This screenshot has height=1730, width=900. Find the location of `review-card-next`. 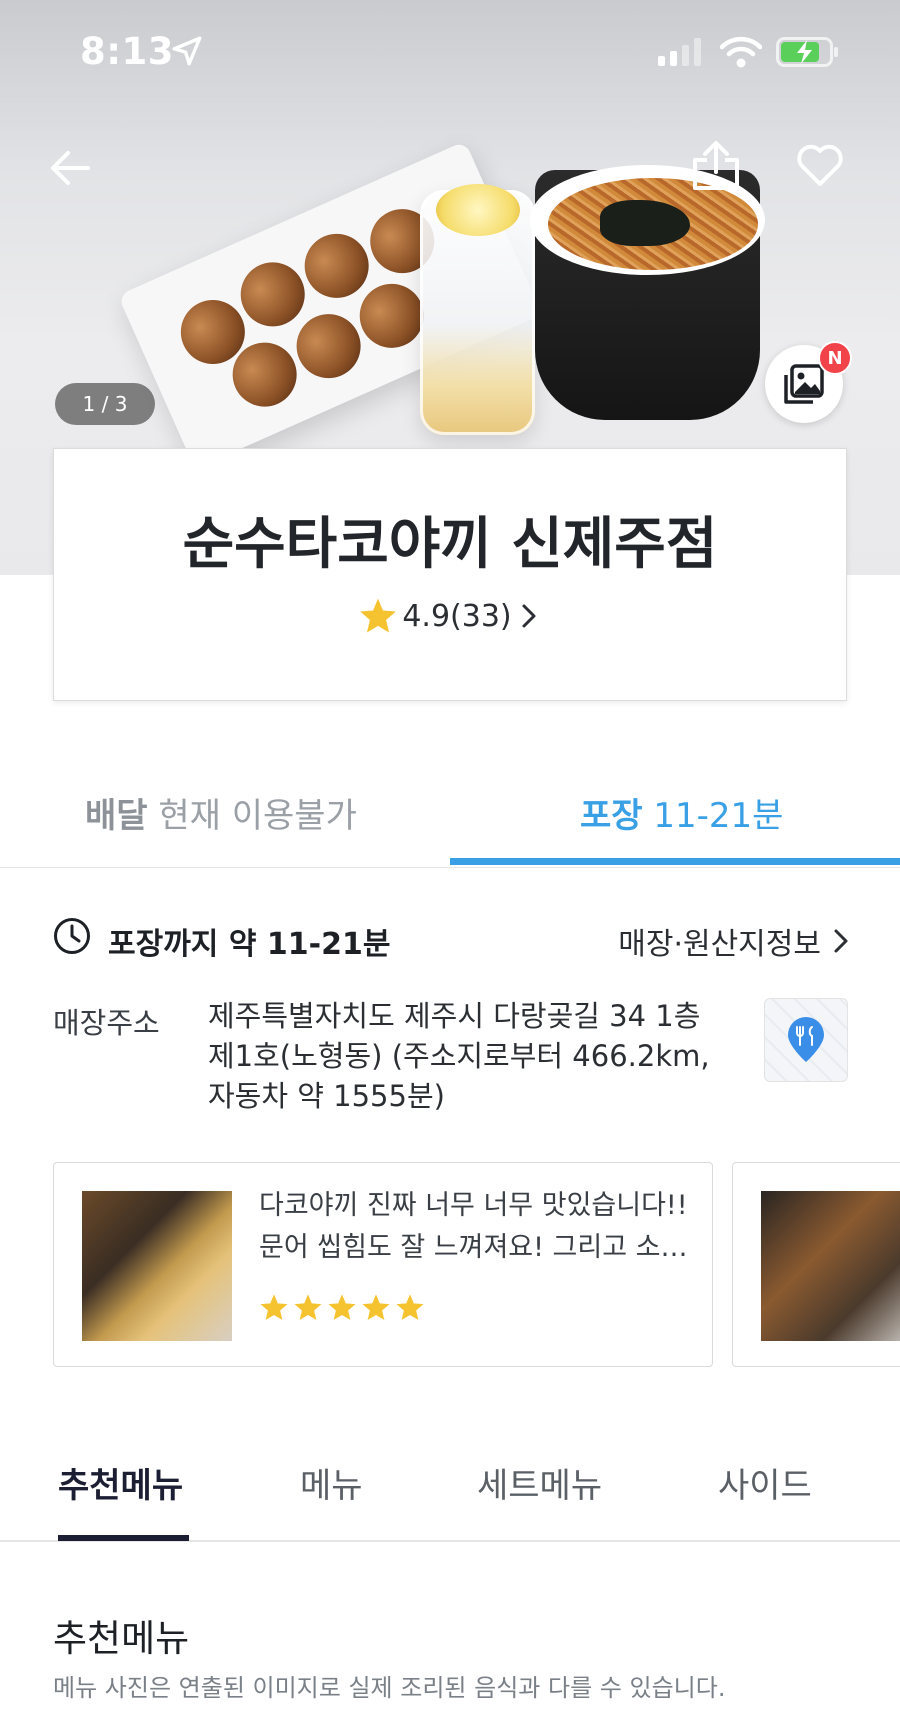

review-card-next is located at coordinates (816, 1264).